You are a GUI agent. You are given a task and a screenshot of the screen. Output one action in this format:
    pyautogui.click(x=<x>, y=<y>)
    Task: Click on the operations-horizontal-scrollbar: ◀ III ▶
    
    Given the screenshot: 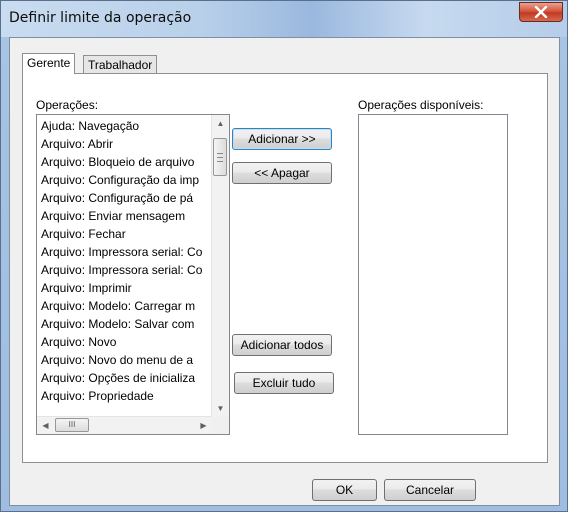 What is the action you would take?
    pyautogui.click(x=124, y=425)
    